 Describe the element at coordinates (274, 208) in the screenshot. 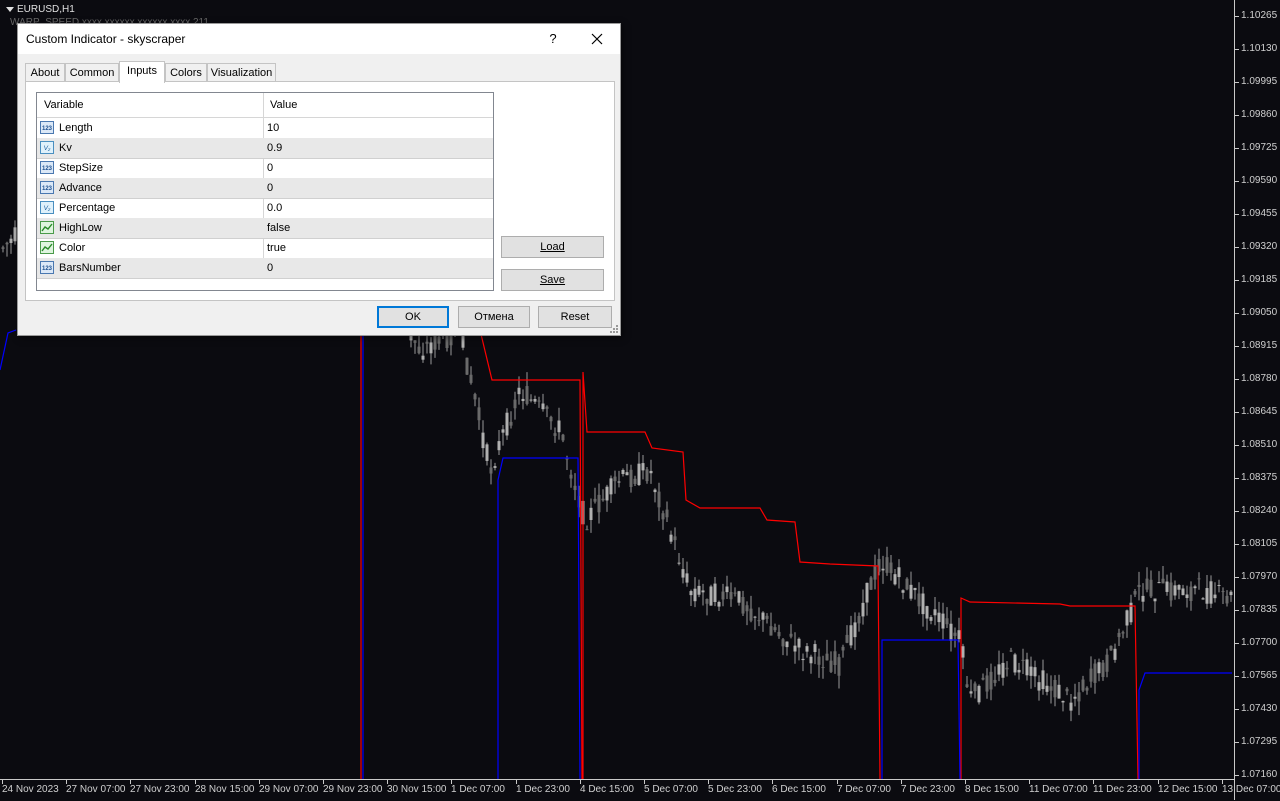

I see `variable-value: 0.0` at that location.